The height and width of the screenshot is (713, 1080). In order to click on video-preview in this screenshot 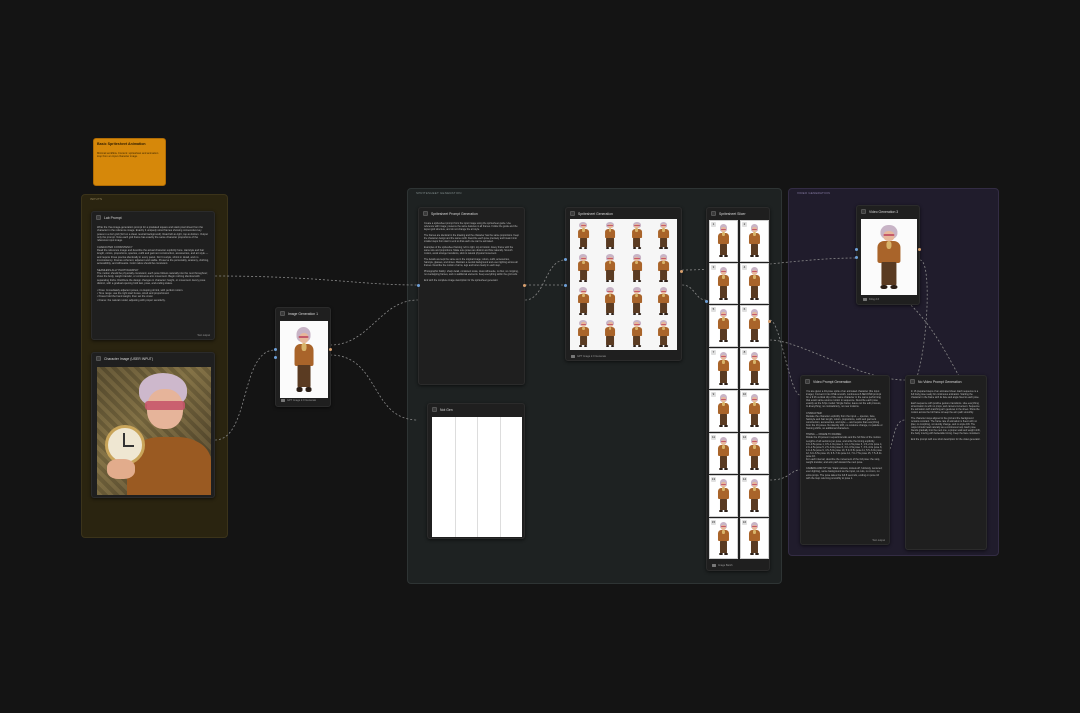, I will do `click(889, 257)`.